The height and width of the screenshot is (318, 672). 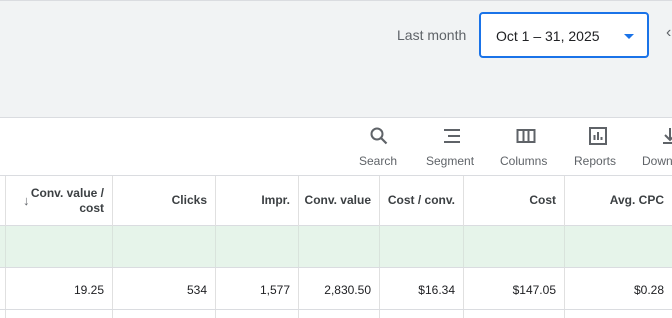 What do you see at coordinates (629, 36) in the screenshot?
I see `dropdown-caret-icon` at bounding box center [629, 36].